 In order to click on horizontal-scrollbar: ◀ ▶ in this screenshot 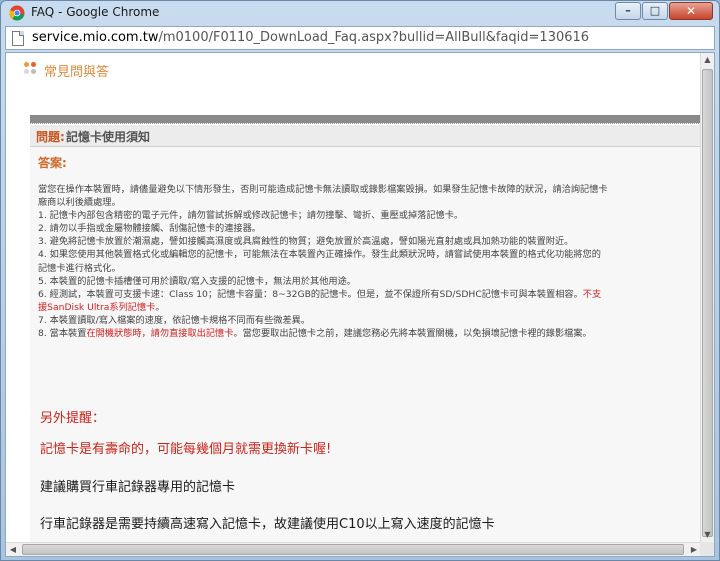, I will do `click(353, 549)`.